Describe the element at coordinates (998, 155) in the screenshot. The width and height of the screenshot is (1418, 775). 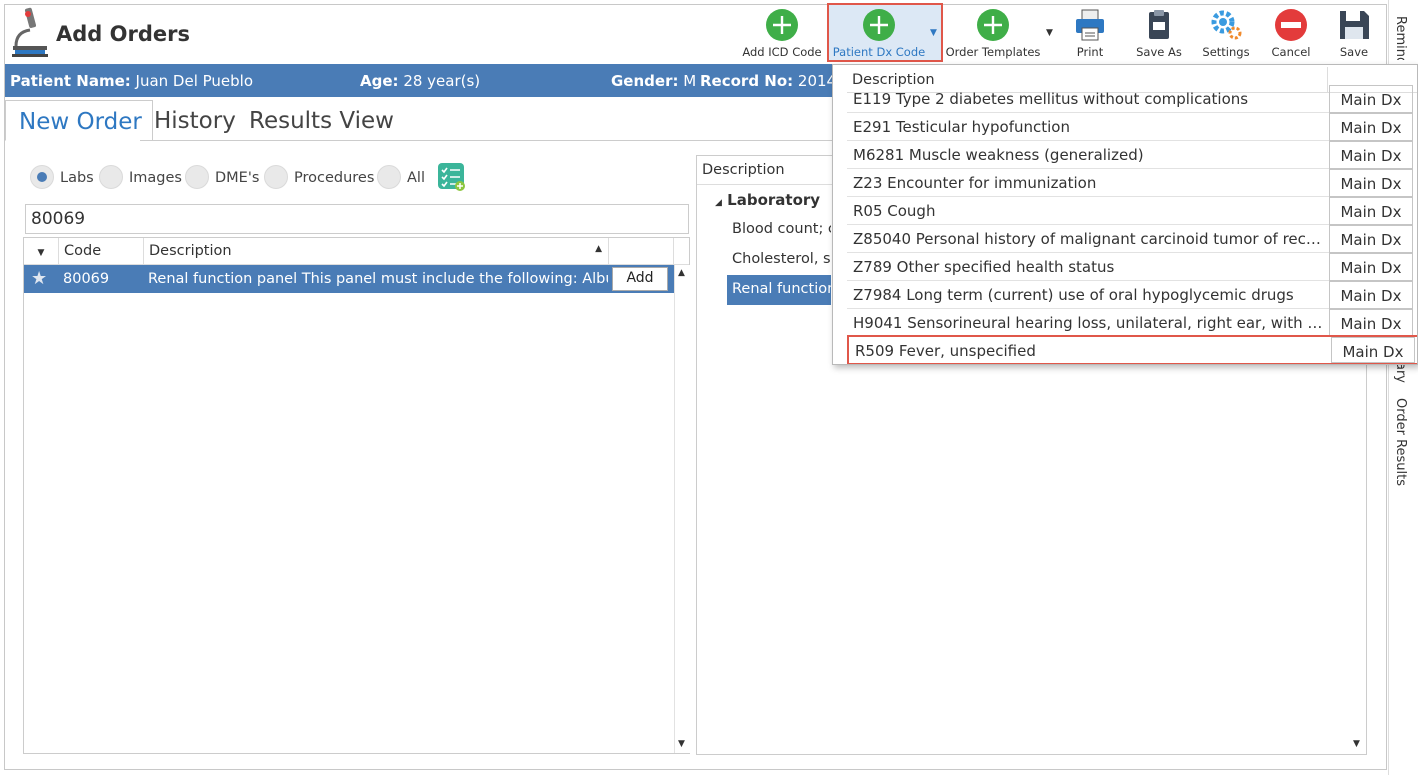
I see `dx-description: M6281 Muscle weakness (generalized)` at that location.